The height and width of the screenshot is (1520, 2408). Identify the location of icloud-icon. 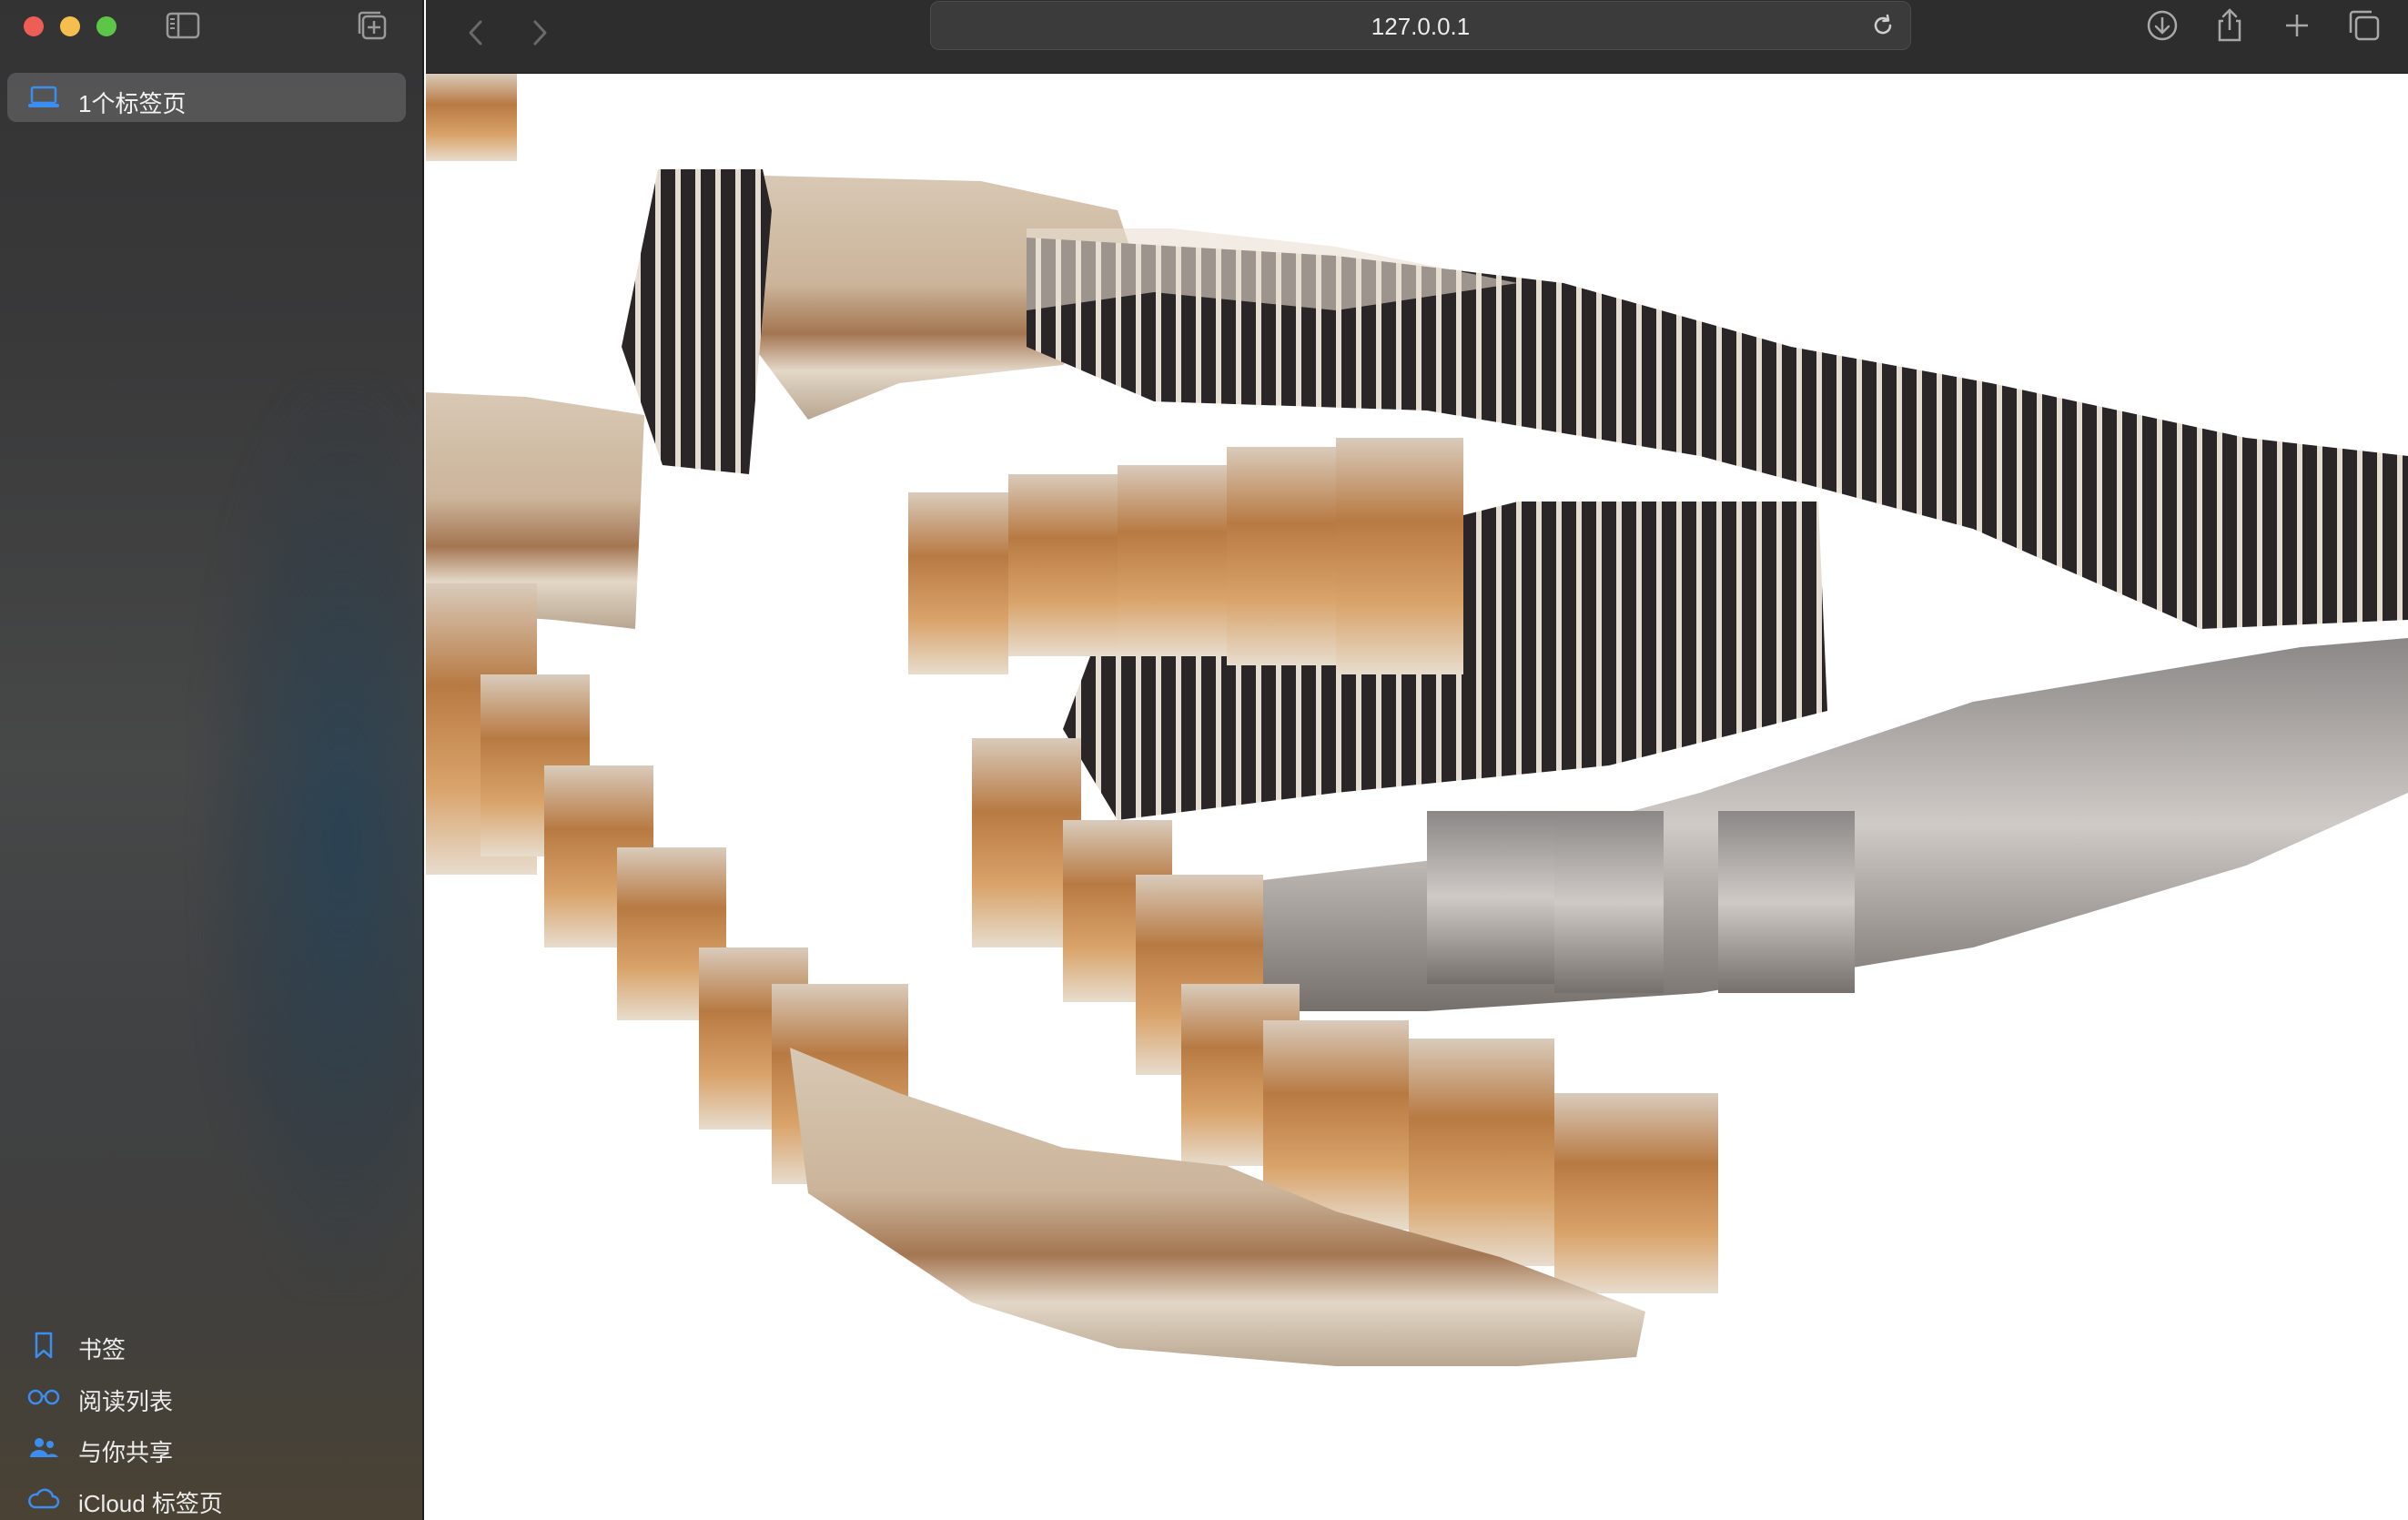
(44, 1498).